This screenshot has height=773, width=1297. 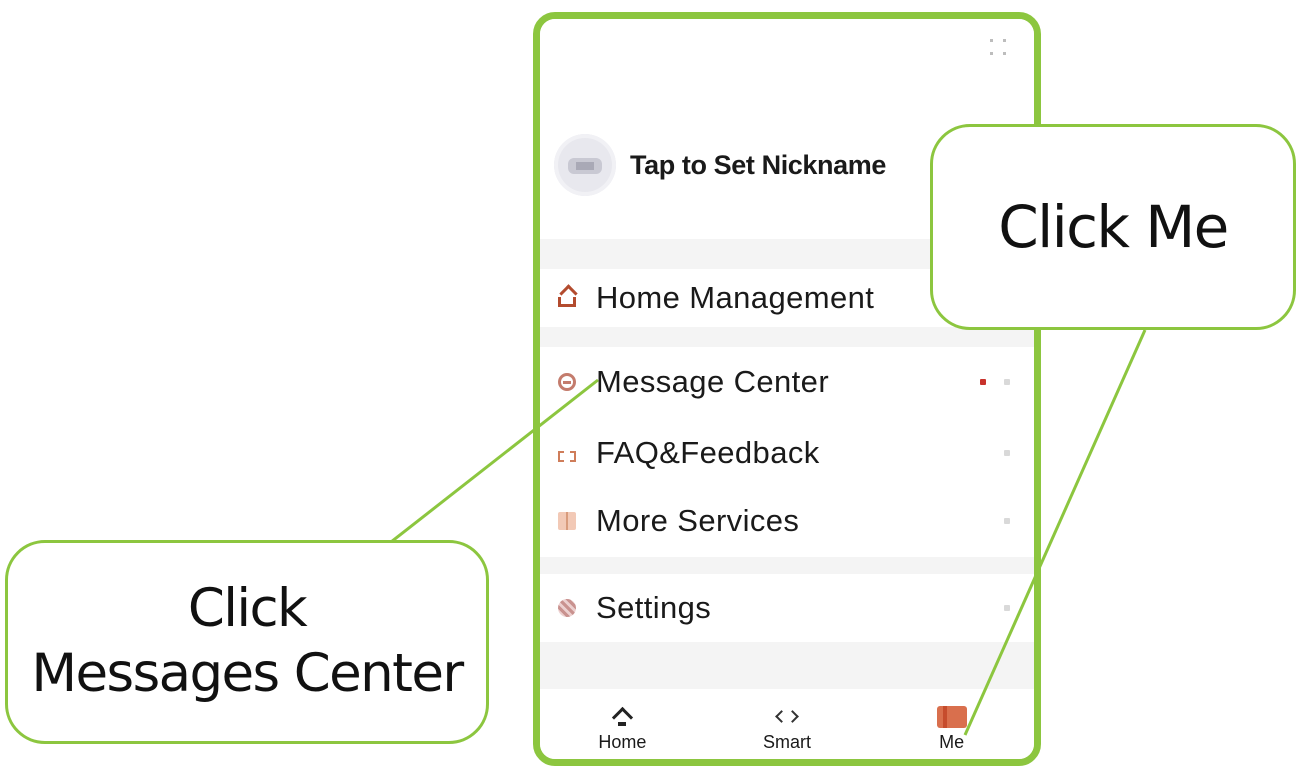 I want to click on callout-click-messages-center: Click Messages Center, so click(x=247, y=642).